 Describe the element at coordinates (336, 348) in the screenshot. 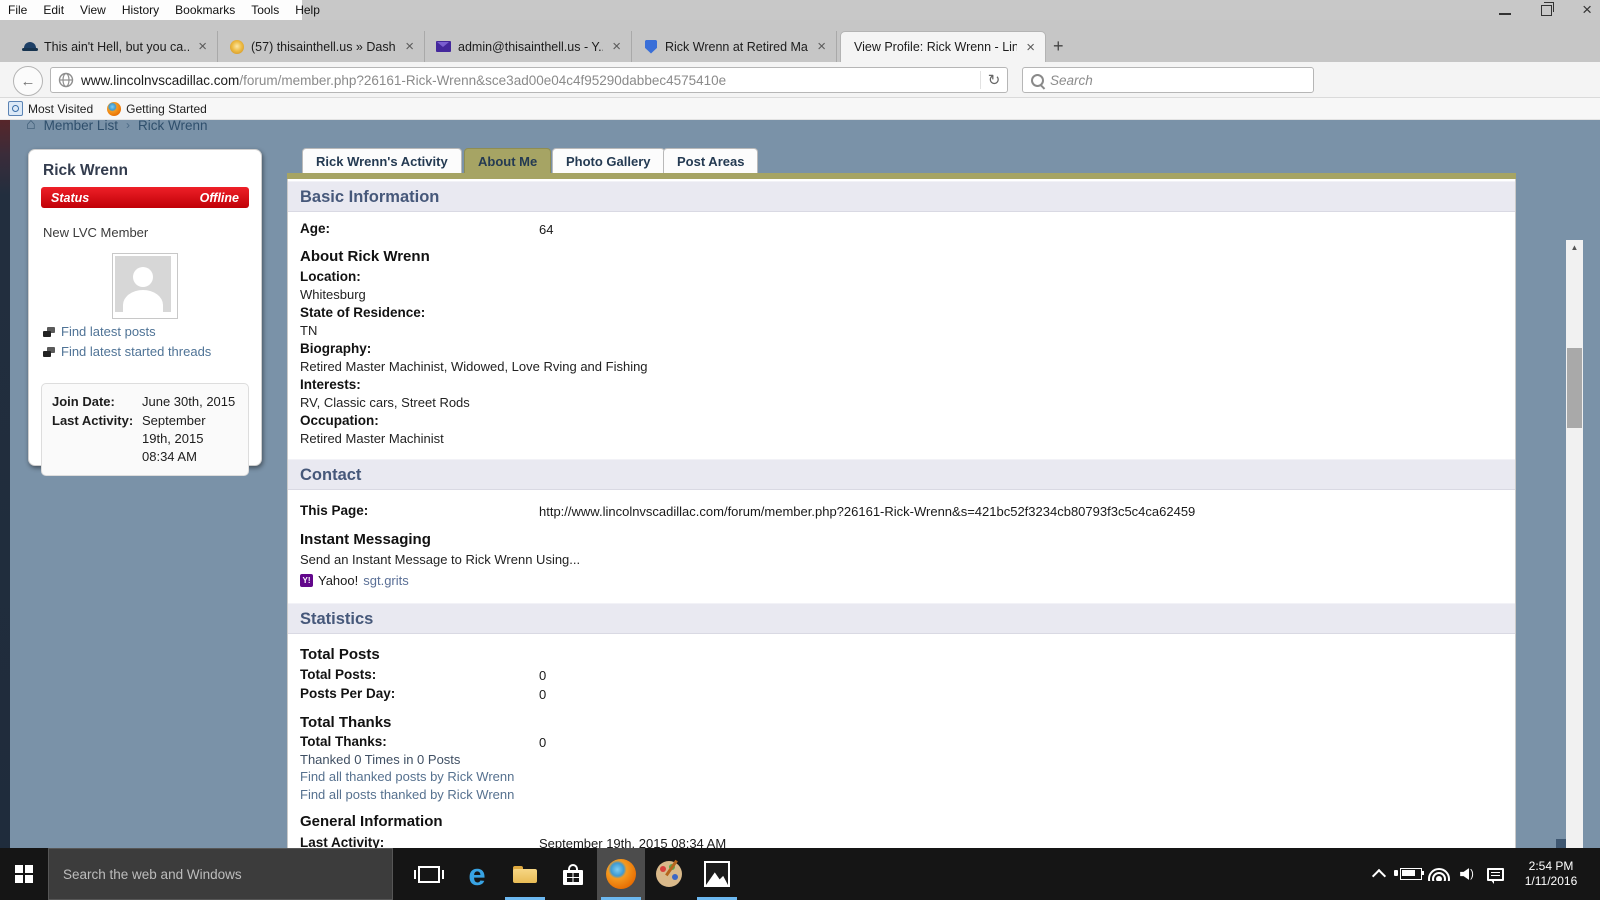

I see `biography-label: Biography:` at that location.